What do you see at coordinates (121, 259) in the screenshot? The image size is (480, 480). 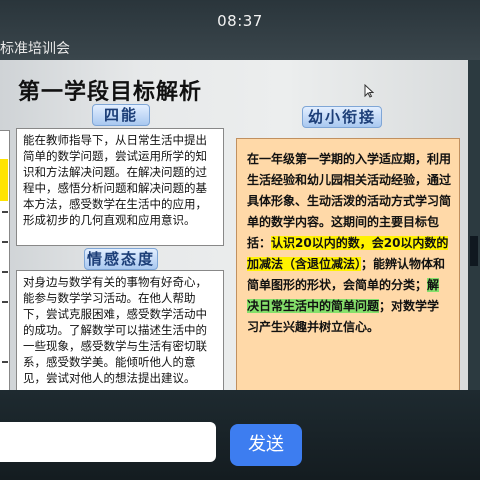 I see `heading-emotion: 情感态度` at bounding box center [121, 259].